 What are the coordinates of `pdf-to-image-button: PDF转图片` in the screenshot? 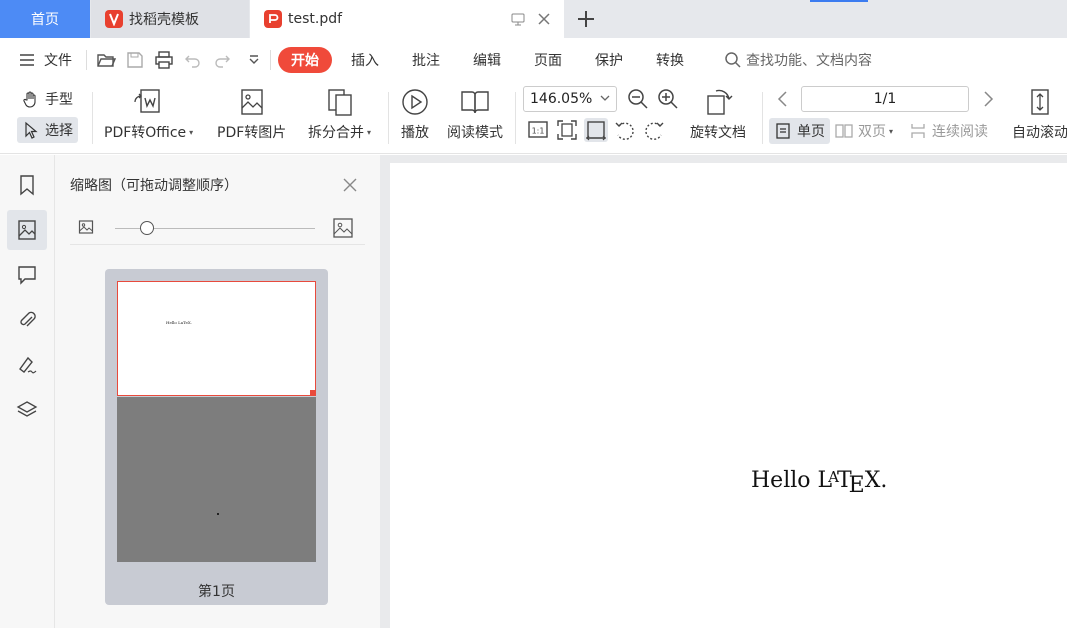 It's located at (251, 114).